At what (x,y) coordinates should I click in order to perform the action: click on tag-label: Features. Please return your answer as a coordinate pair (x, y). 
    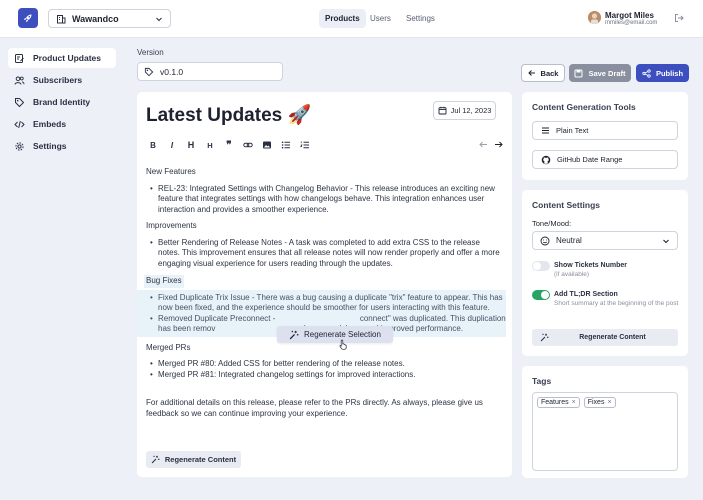
    Looking at the image, I should click on (555, 402).